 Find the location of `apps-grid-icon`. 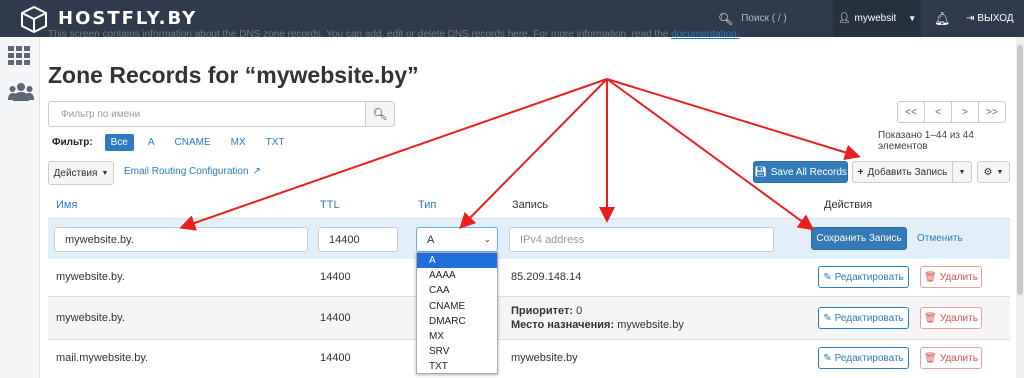

apps-grid-icon is located at coordinates (19, 56).